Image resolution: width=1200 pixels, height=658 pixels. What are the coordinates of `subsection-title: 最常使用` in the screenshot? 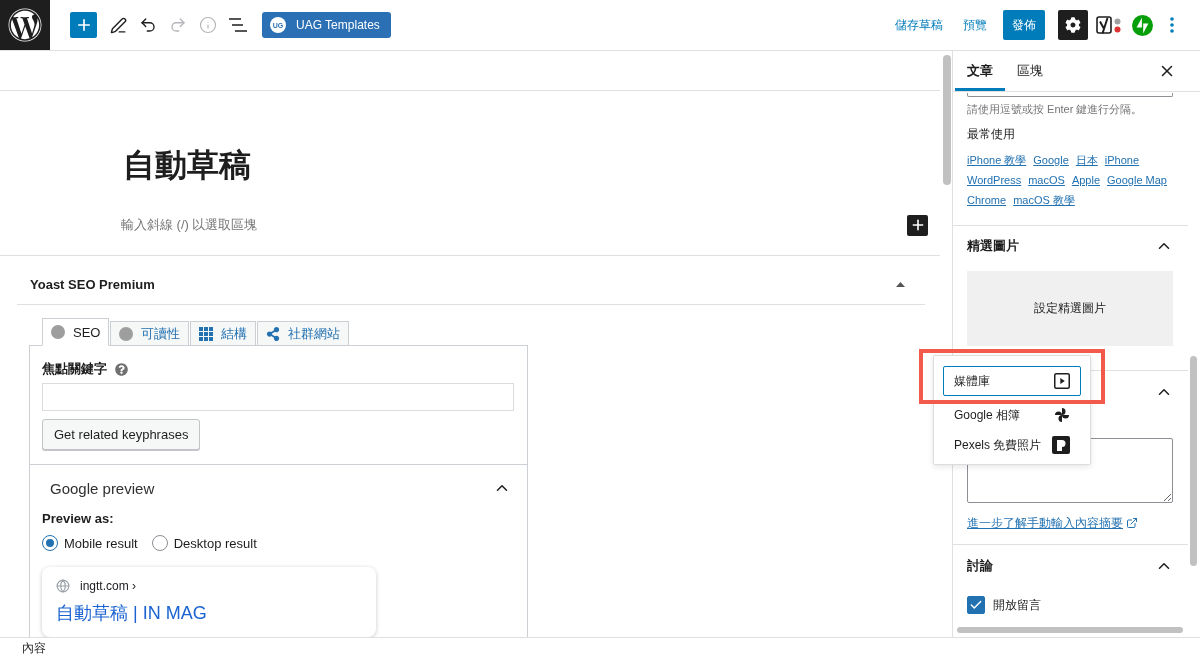 It's located at (991, 134).